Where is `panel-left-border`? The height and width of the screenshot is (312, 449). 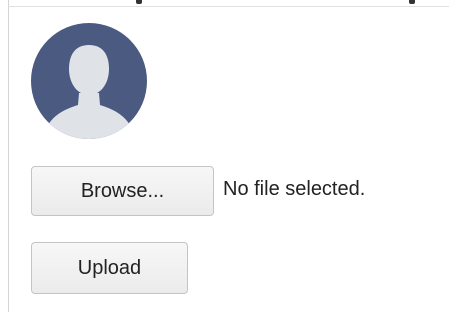 panel-left-border is located at coordinates (8, 156).